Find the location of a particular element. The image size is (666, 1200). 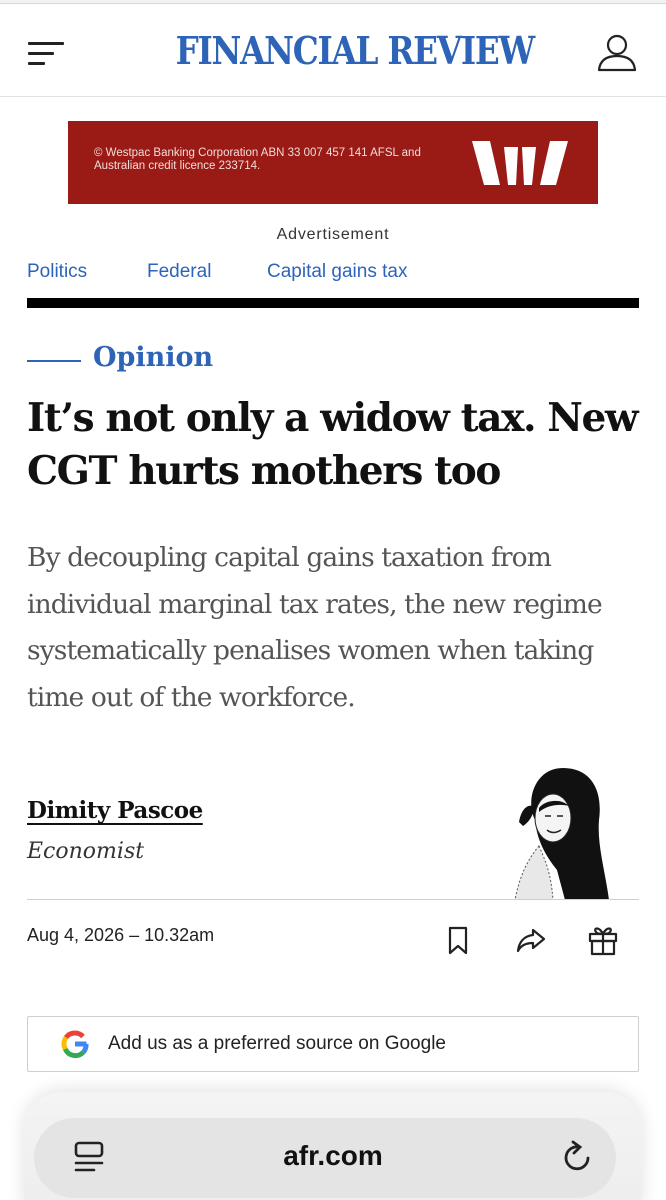

site-header: FINANCIAL REVIEW is located at coordinates (333, 51).